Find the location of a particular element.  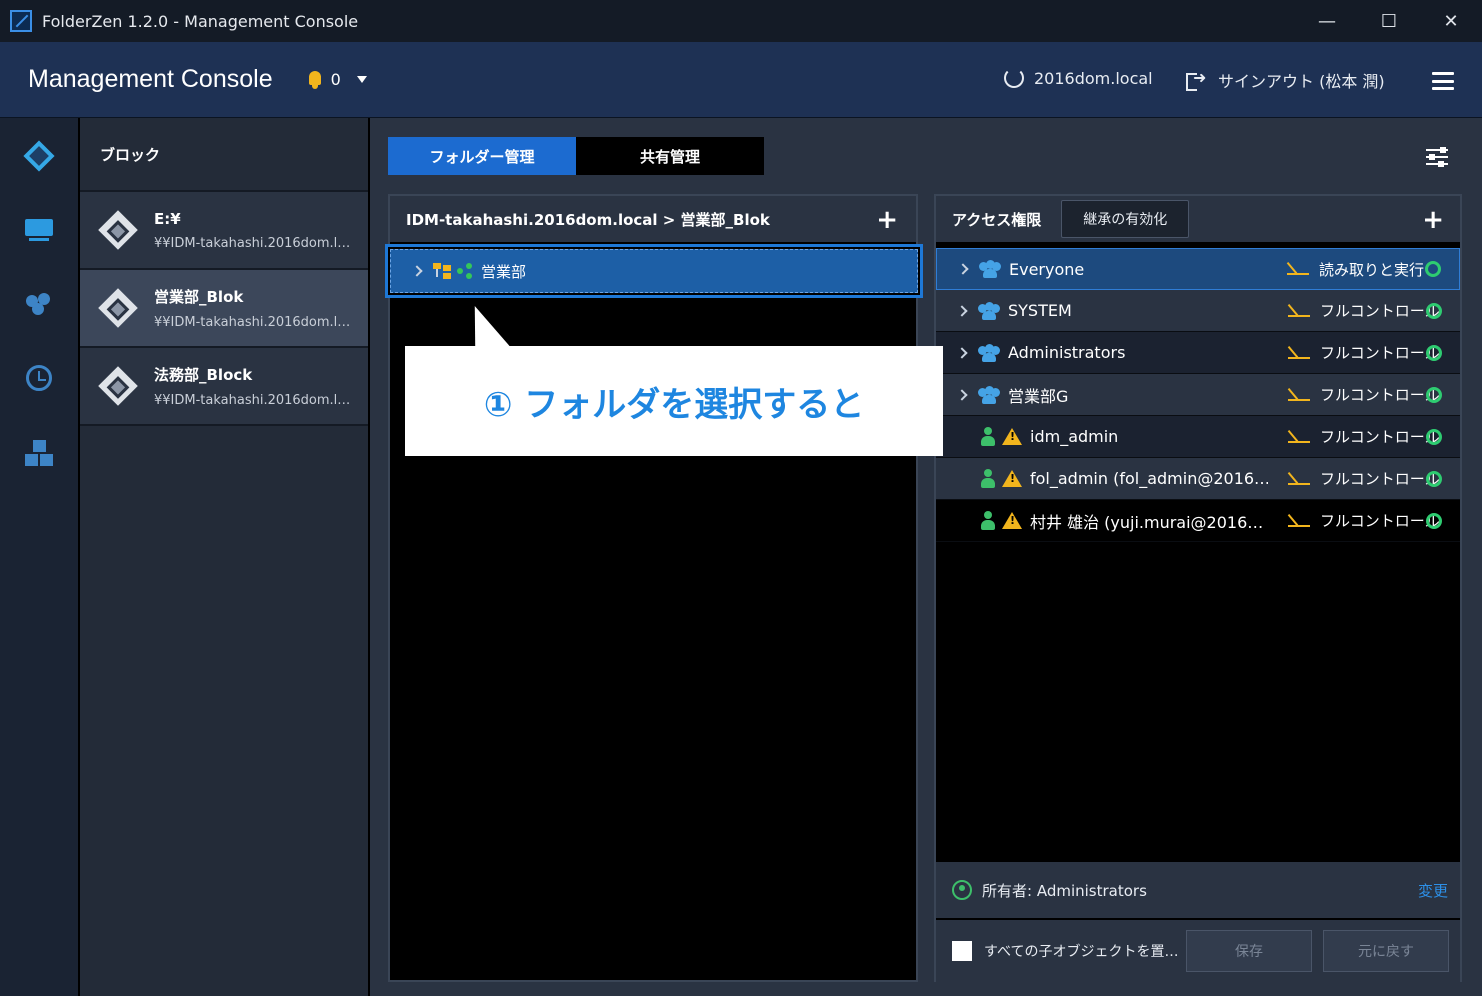

permission-row: 営業部G フルコントロール is located at coordinates (1198, 395).